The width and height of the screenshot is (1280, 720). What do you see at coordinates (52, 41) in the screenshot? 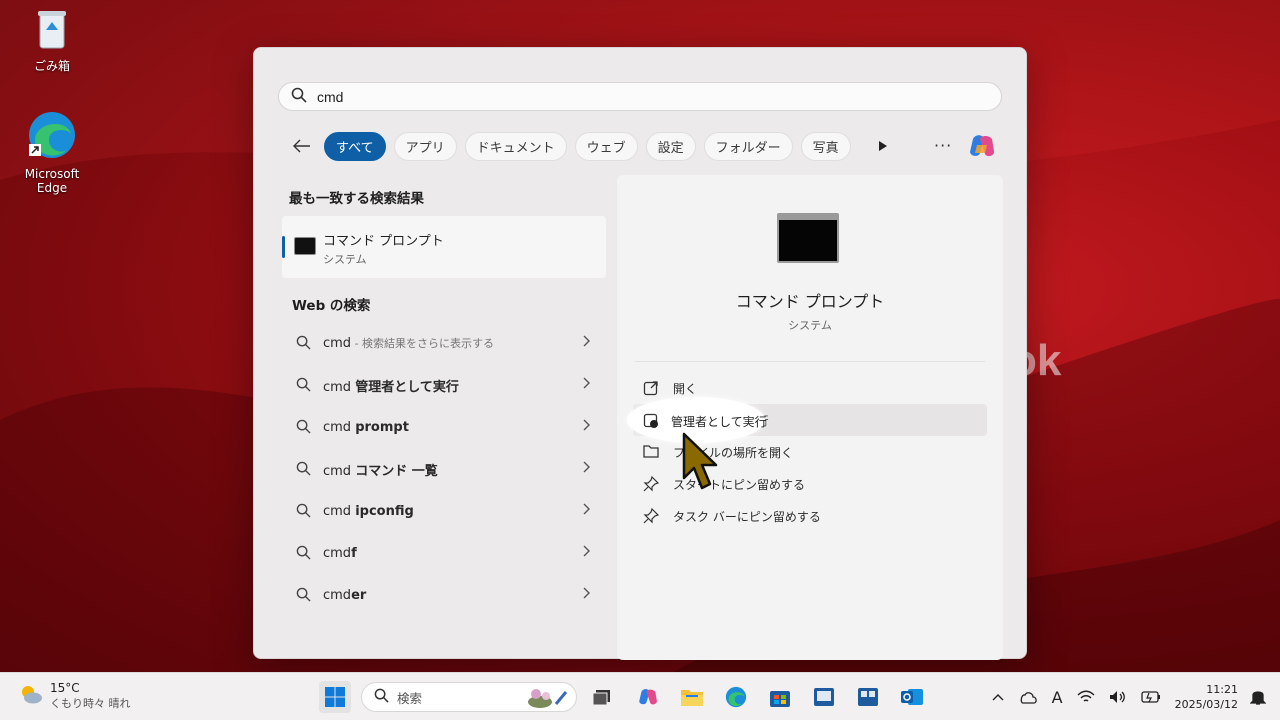
I see `desktop-icon-recycle-bin: ごみ箱` at bounding box center [52, 41].